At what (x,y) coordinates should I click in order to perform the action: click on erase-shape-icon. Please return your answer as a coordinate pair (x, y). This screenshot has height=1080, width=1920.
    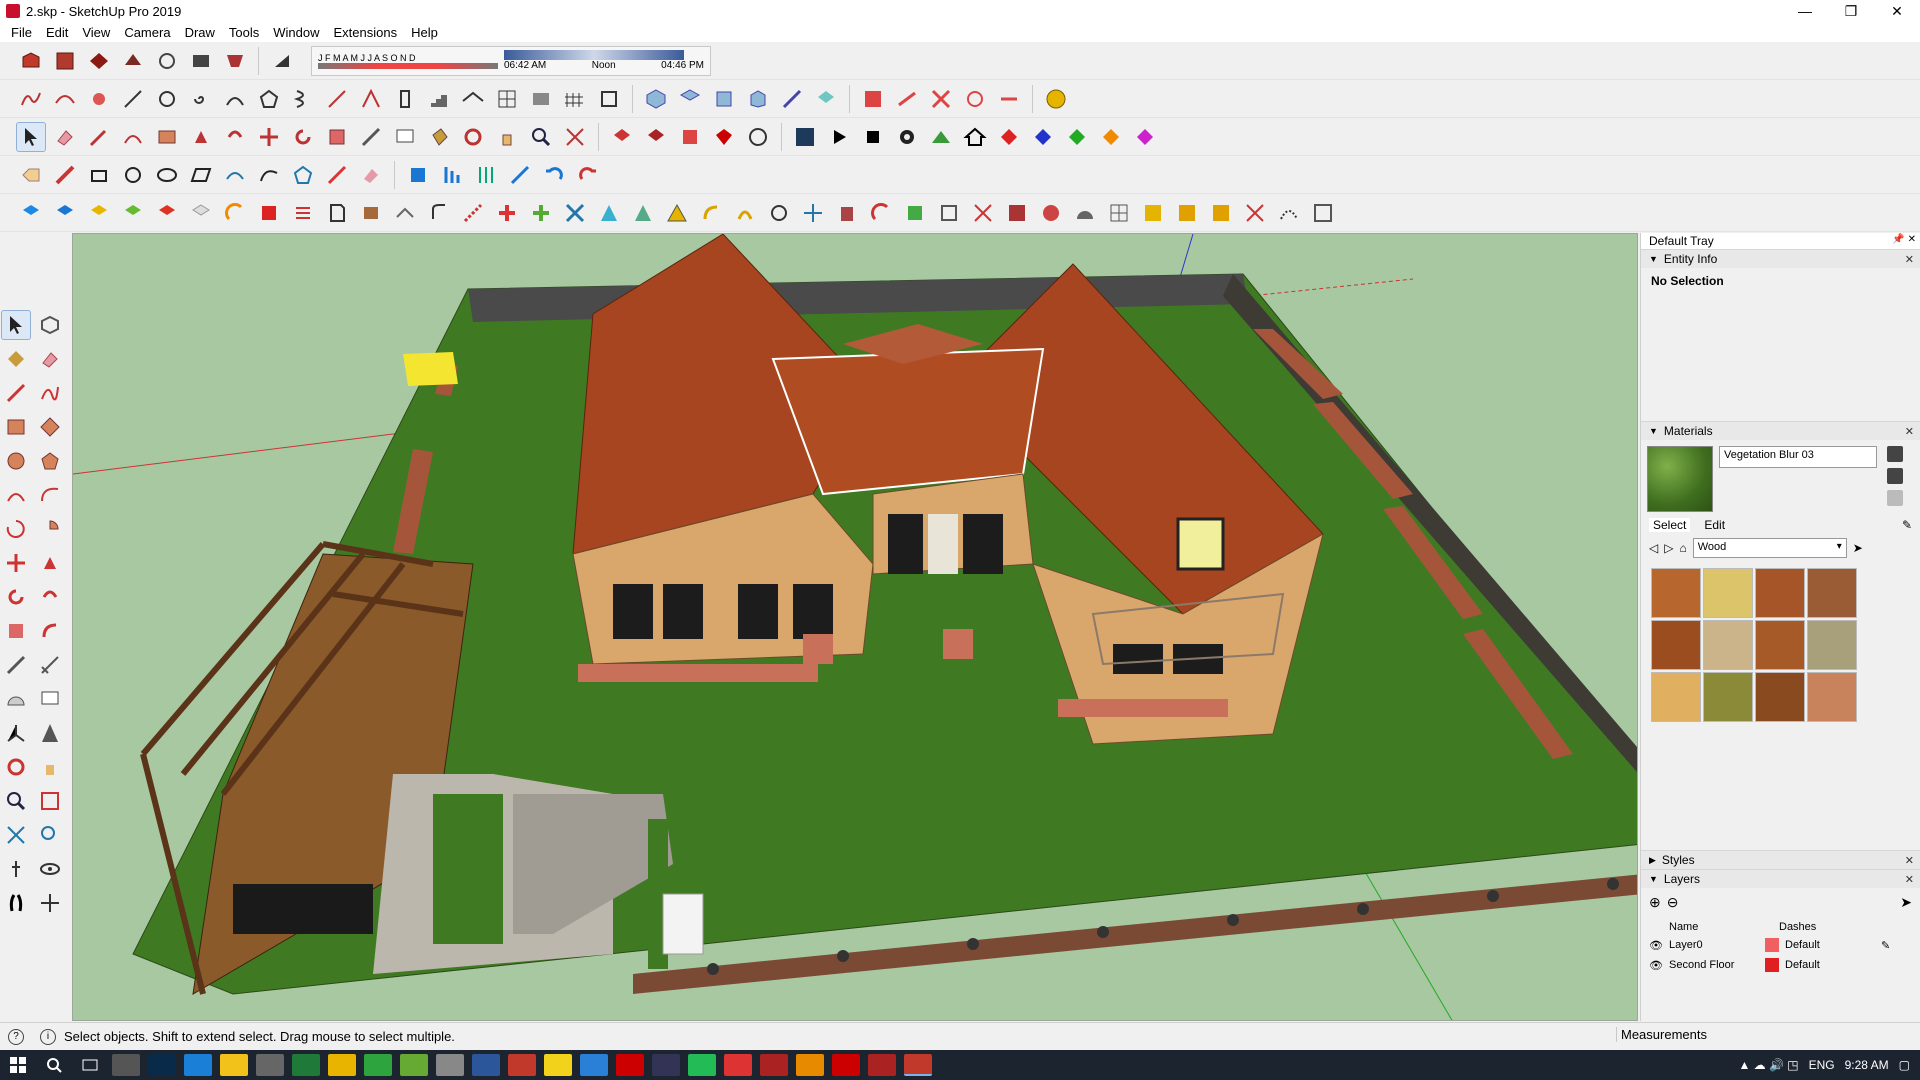
    Looking at the image, I should click on (371, 175).